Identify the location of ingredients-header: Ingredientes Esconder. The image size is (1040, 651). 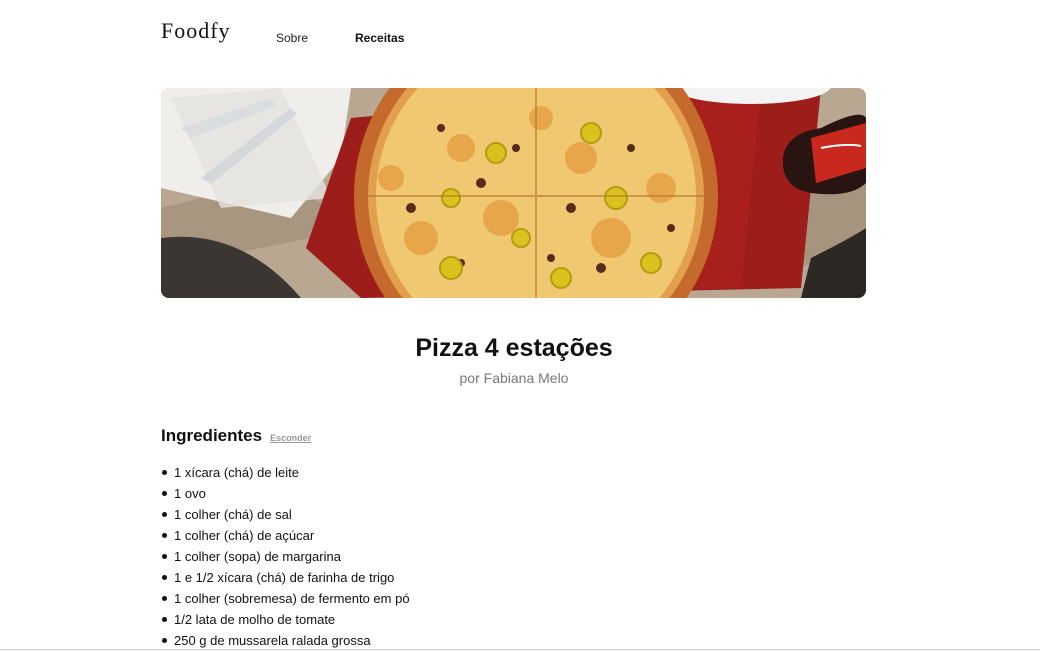
(236, 436).